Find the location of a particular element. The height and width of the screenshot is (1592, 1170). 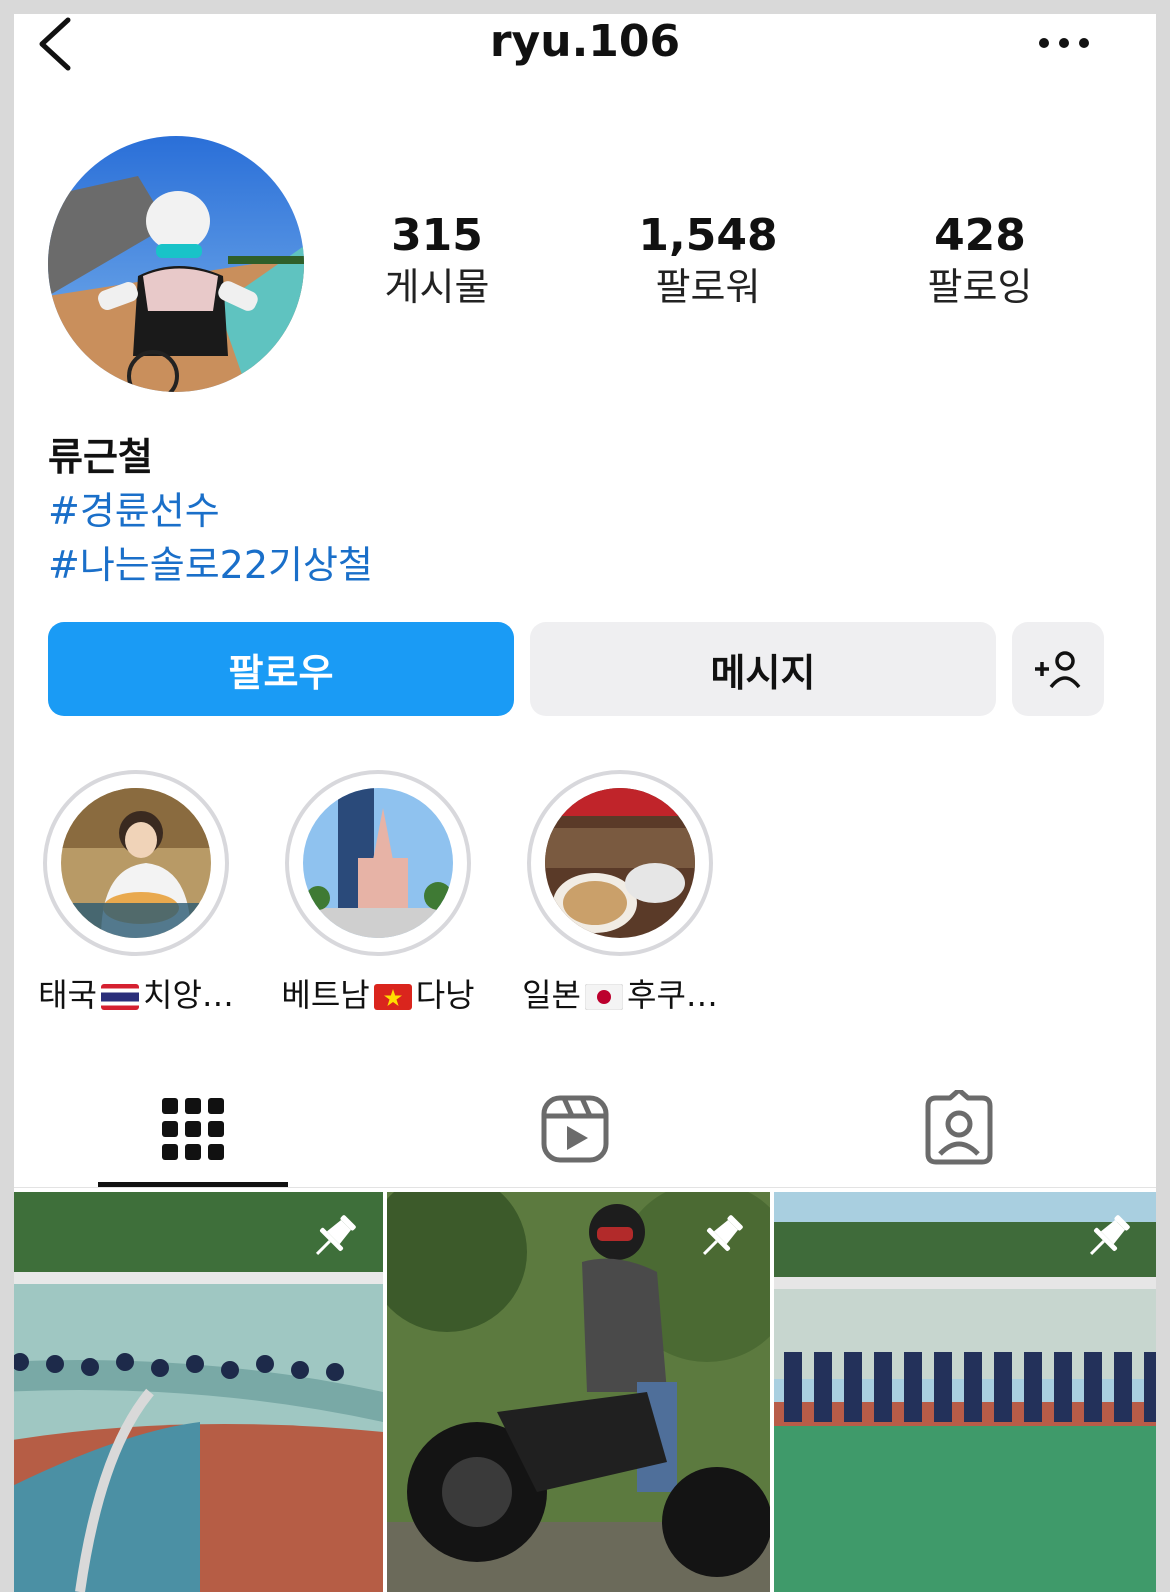

bio-hashtag: #경륜선수 is located at coordinates (134, 507).